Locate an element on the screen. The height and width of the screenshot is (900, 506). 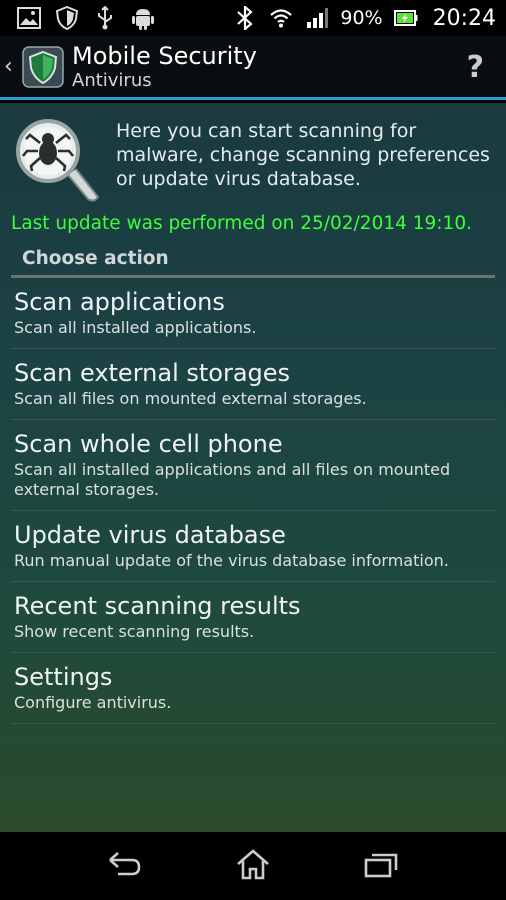
menu-item-title: Scan applications is located at coordinates (119, 302).